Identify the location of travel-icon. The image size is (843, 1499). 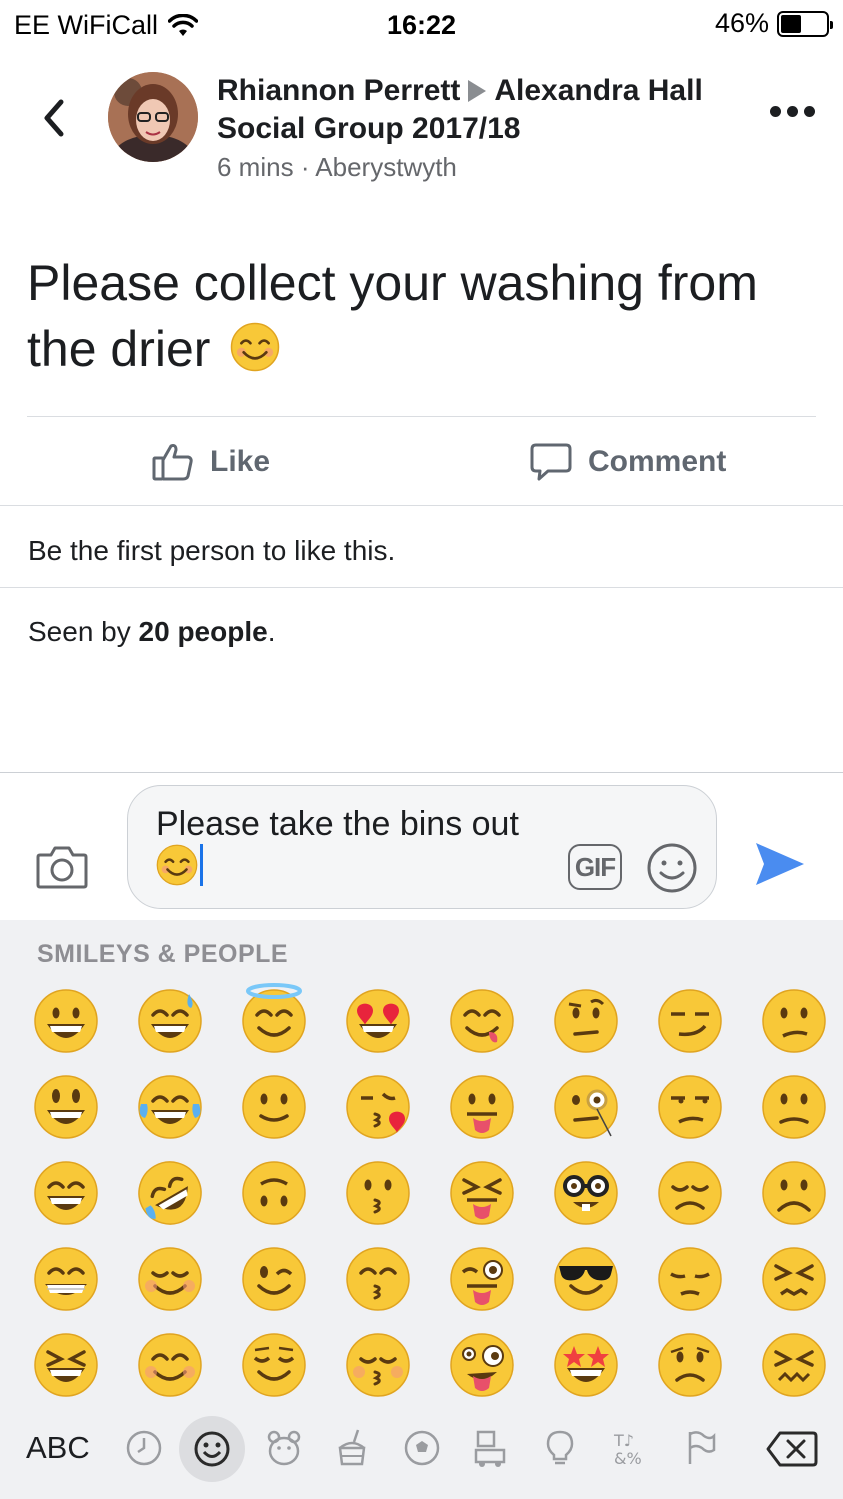
(490, 1448).